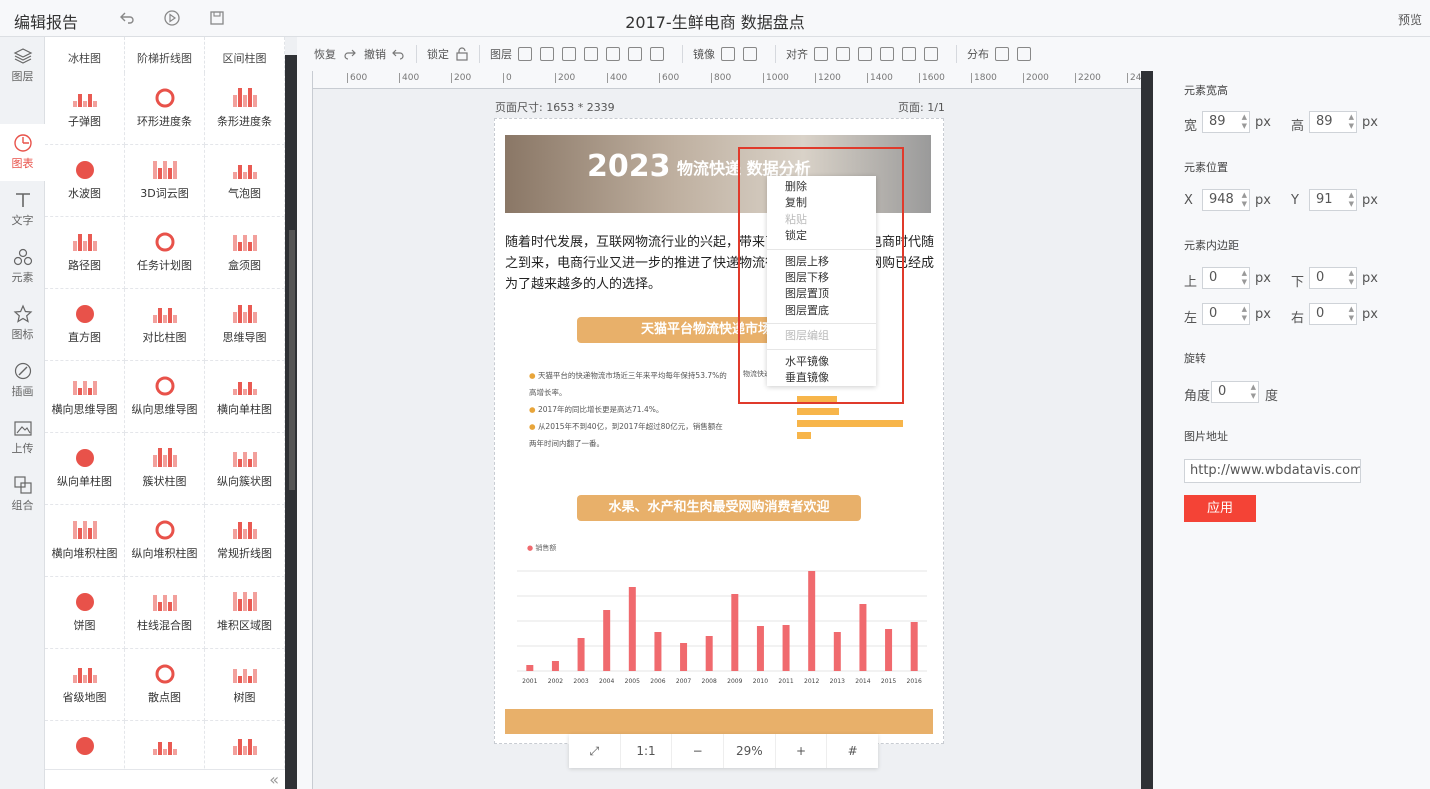  I want to click on canvas-scrollbar, so click(1147, 430).